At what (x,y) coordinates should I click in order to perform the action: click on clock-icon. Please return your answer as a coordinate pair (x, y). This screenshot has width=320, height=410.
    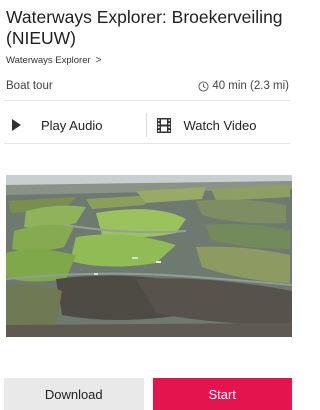
    Looking at the image, I should click on (203, 86).